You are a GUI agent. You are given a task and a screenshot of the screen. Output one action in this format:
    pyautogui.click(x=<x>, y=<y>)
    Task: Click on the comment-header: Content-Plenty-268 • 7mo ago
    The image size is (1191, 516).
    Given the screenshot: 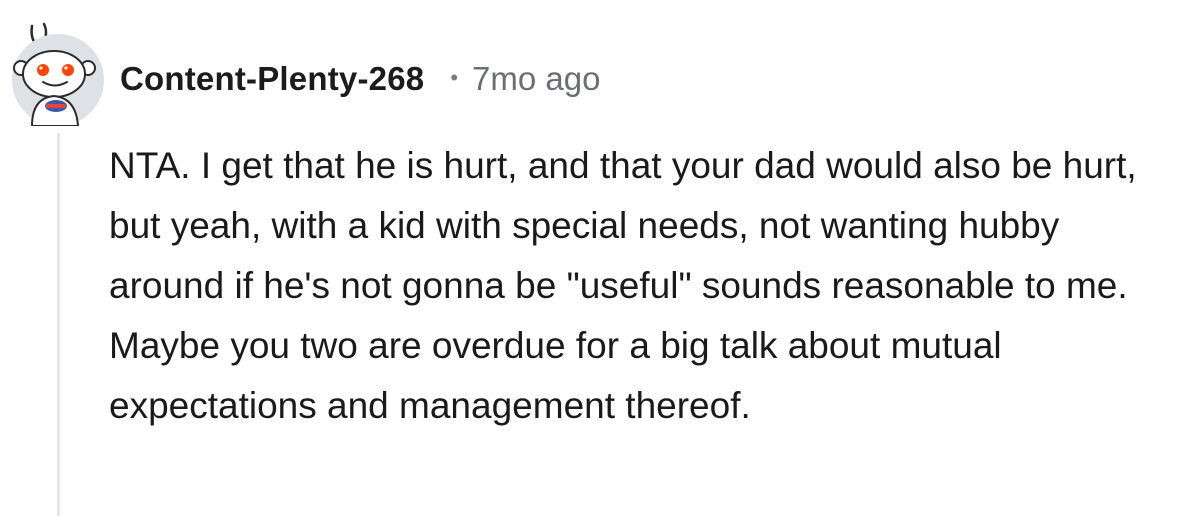 What is the action you would take?
    pyautogui.click(x=360, y=79)
    